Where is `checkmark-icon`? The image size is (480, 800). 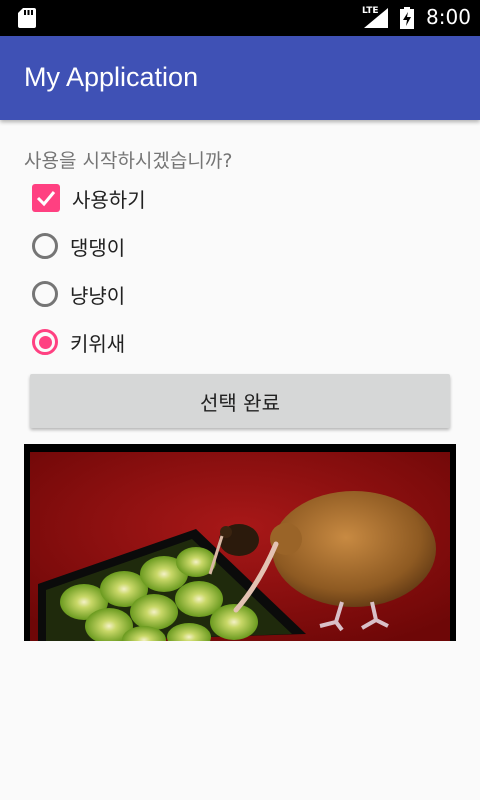
checkmark-icon is located at coordinates (46, 199).